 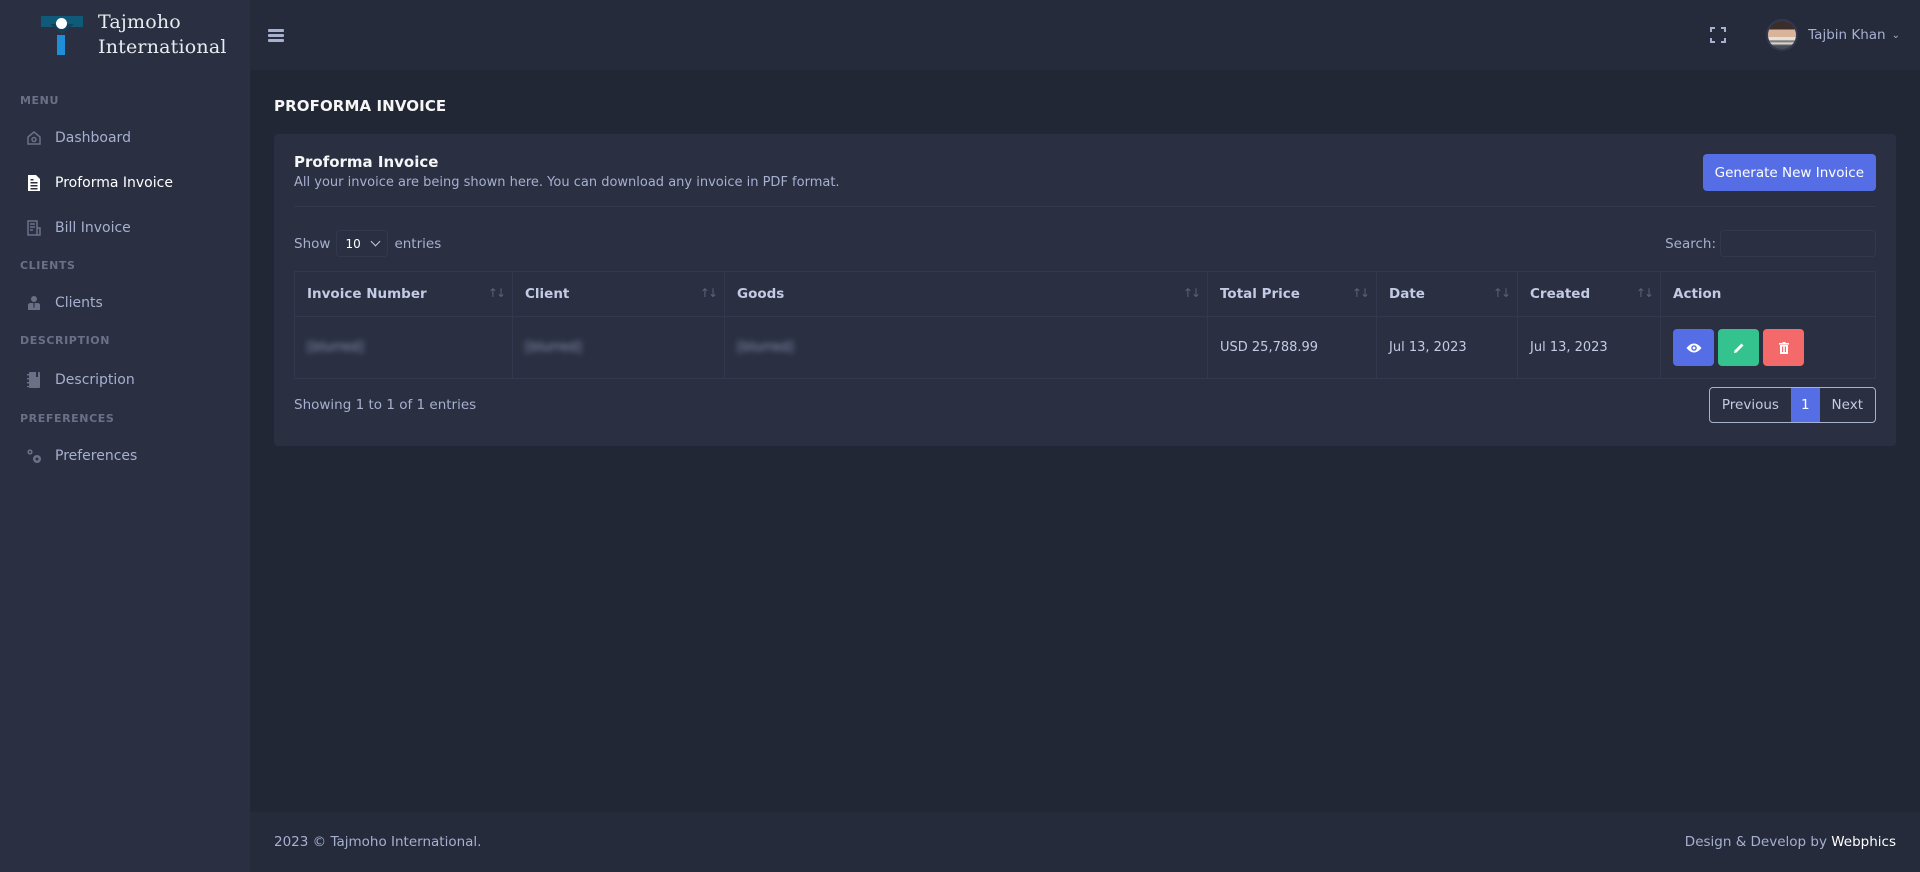 What do you see at coordinates (375, 241) in the screenshot?
I see `chevron-down-icon` at bounding box center [375, 241].